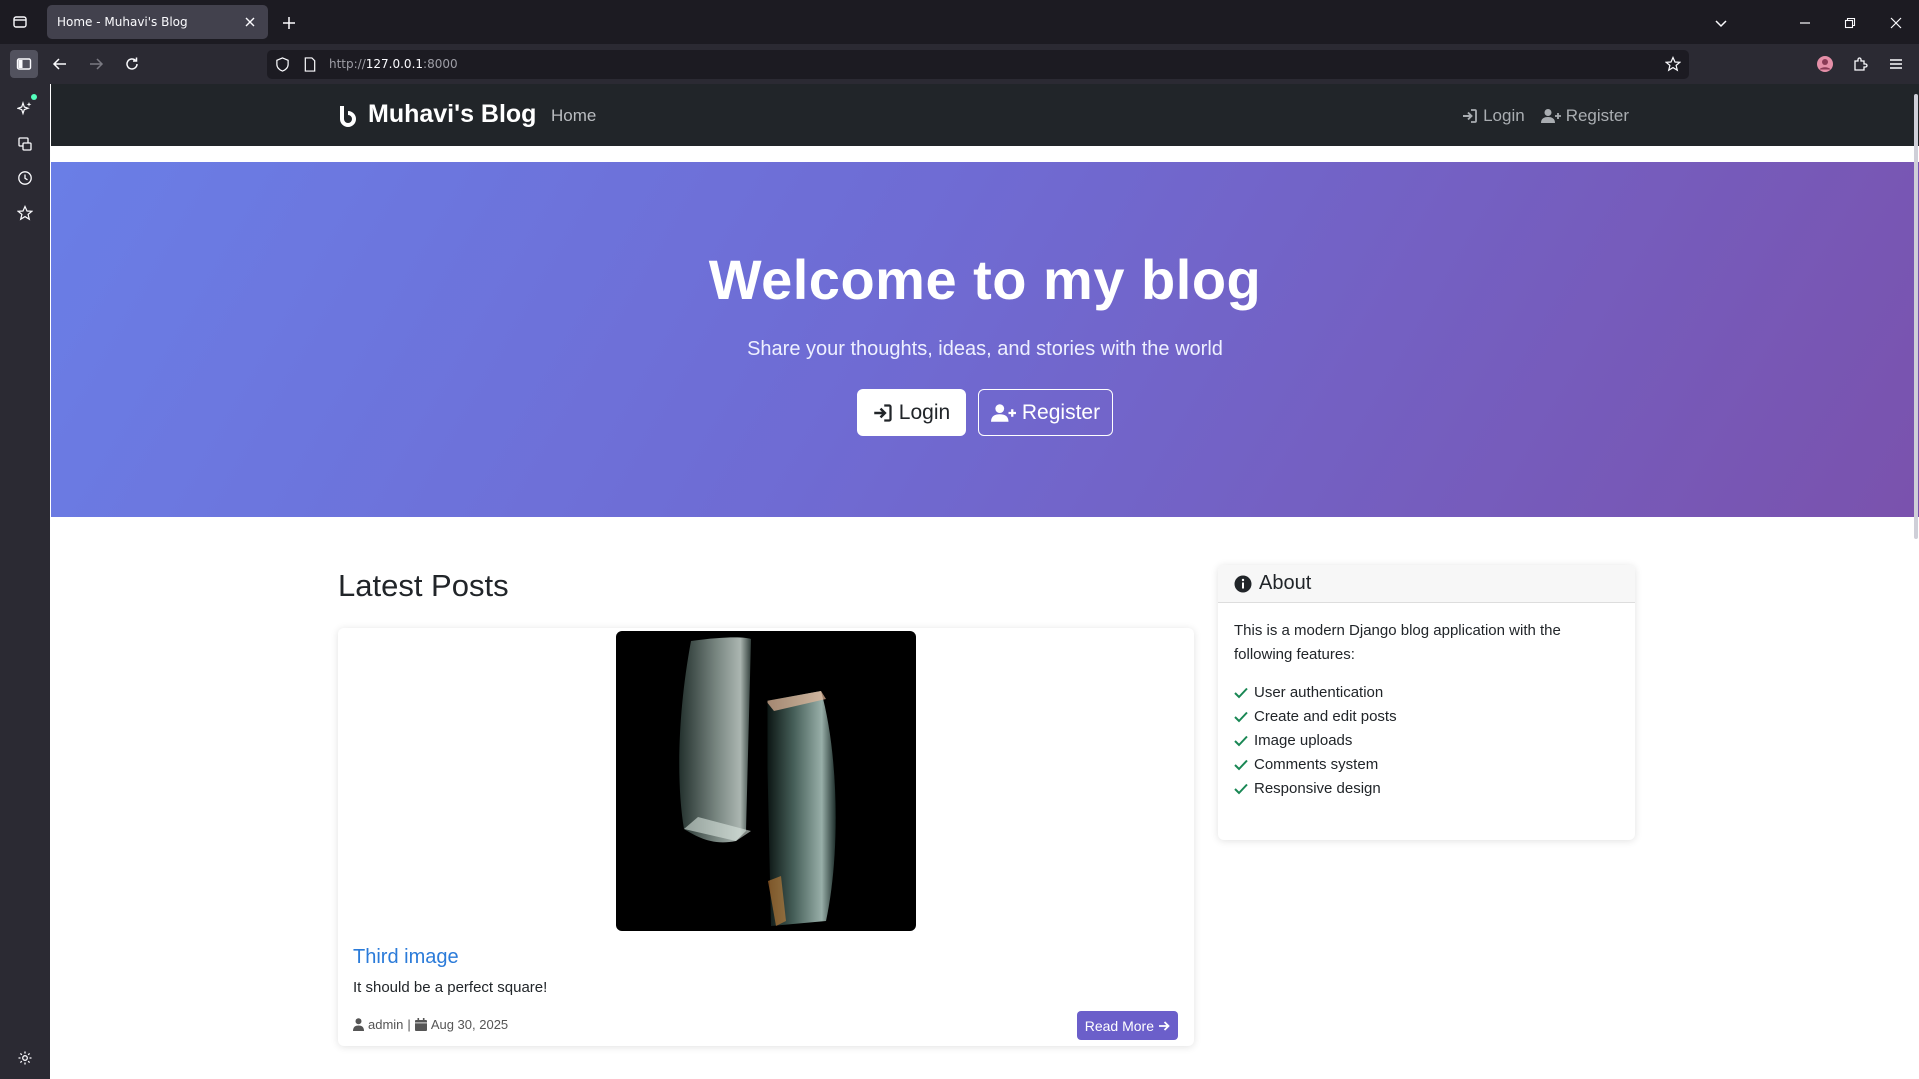  Describe the element at coordinates (985, 279) in the screenshot. I see `hero-title: Welcome to my blog` at that location.